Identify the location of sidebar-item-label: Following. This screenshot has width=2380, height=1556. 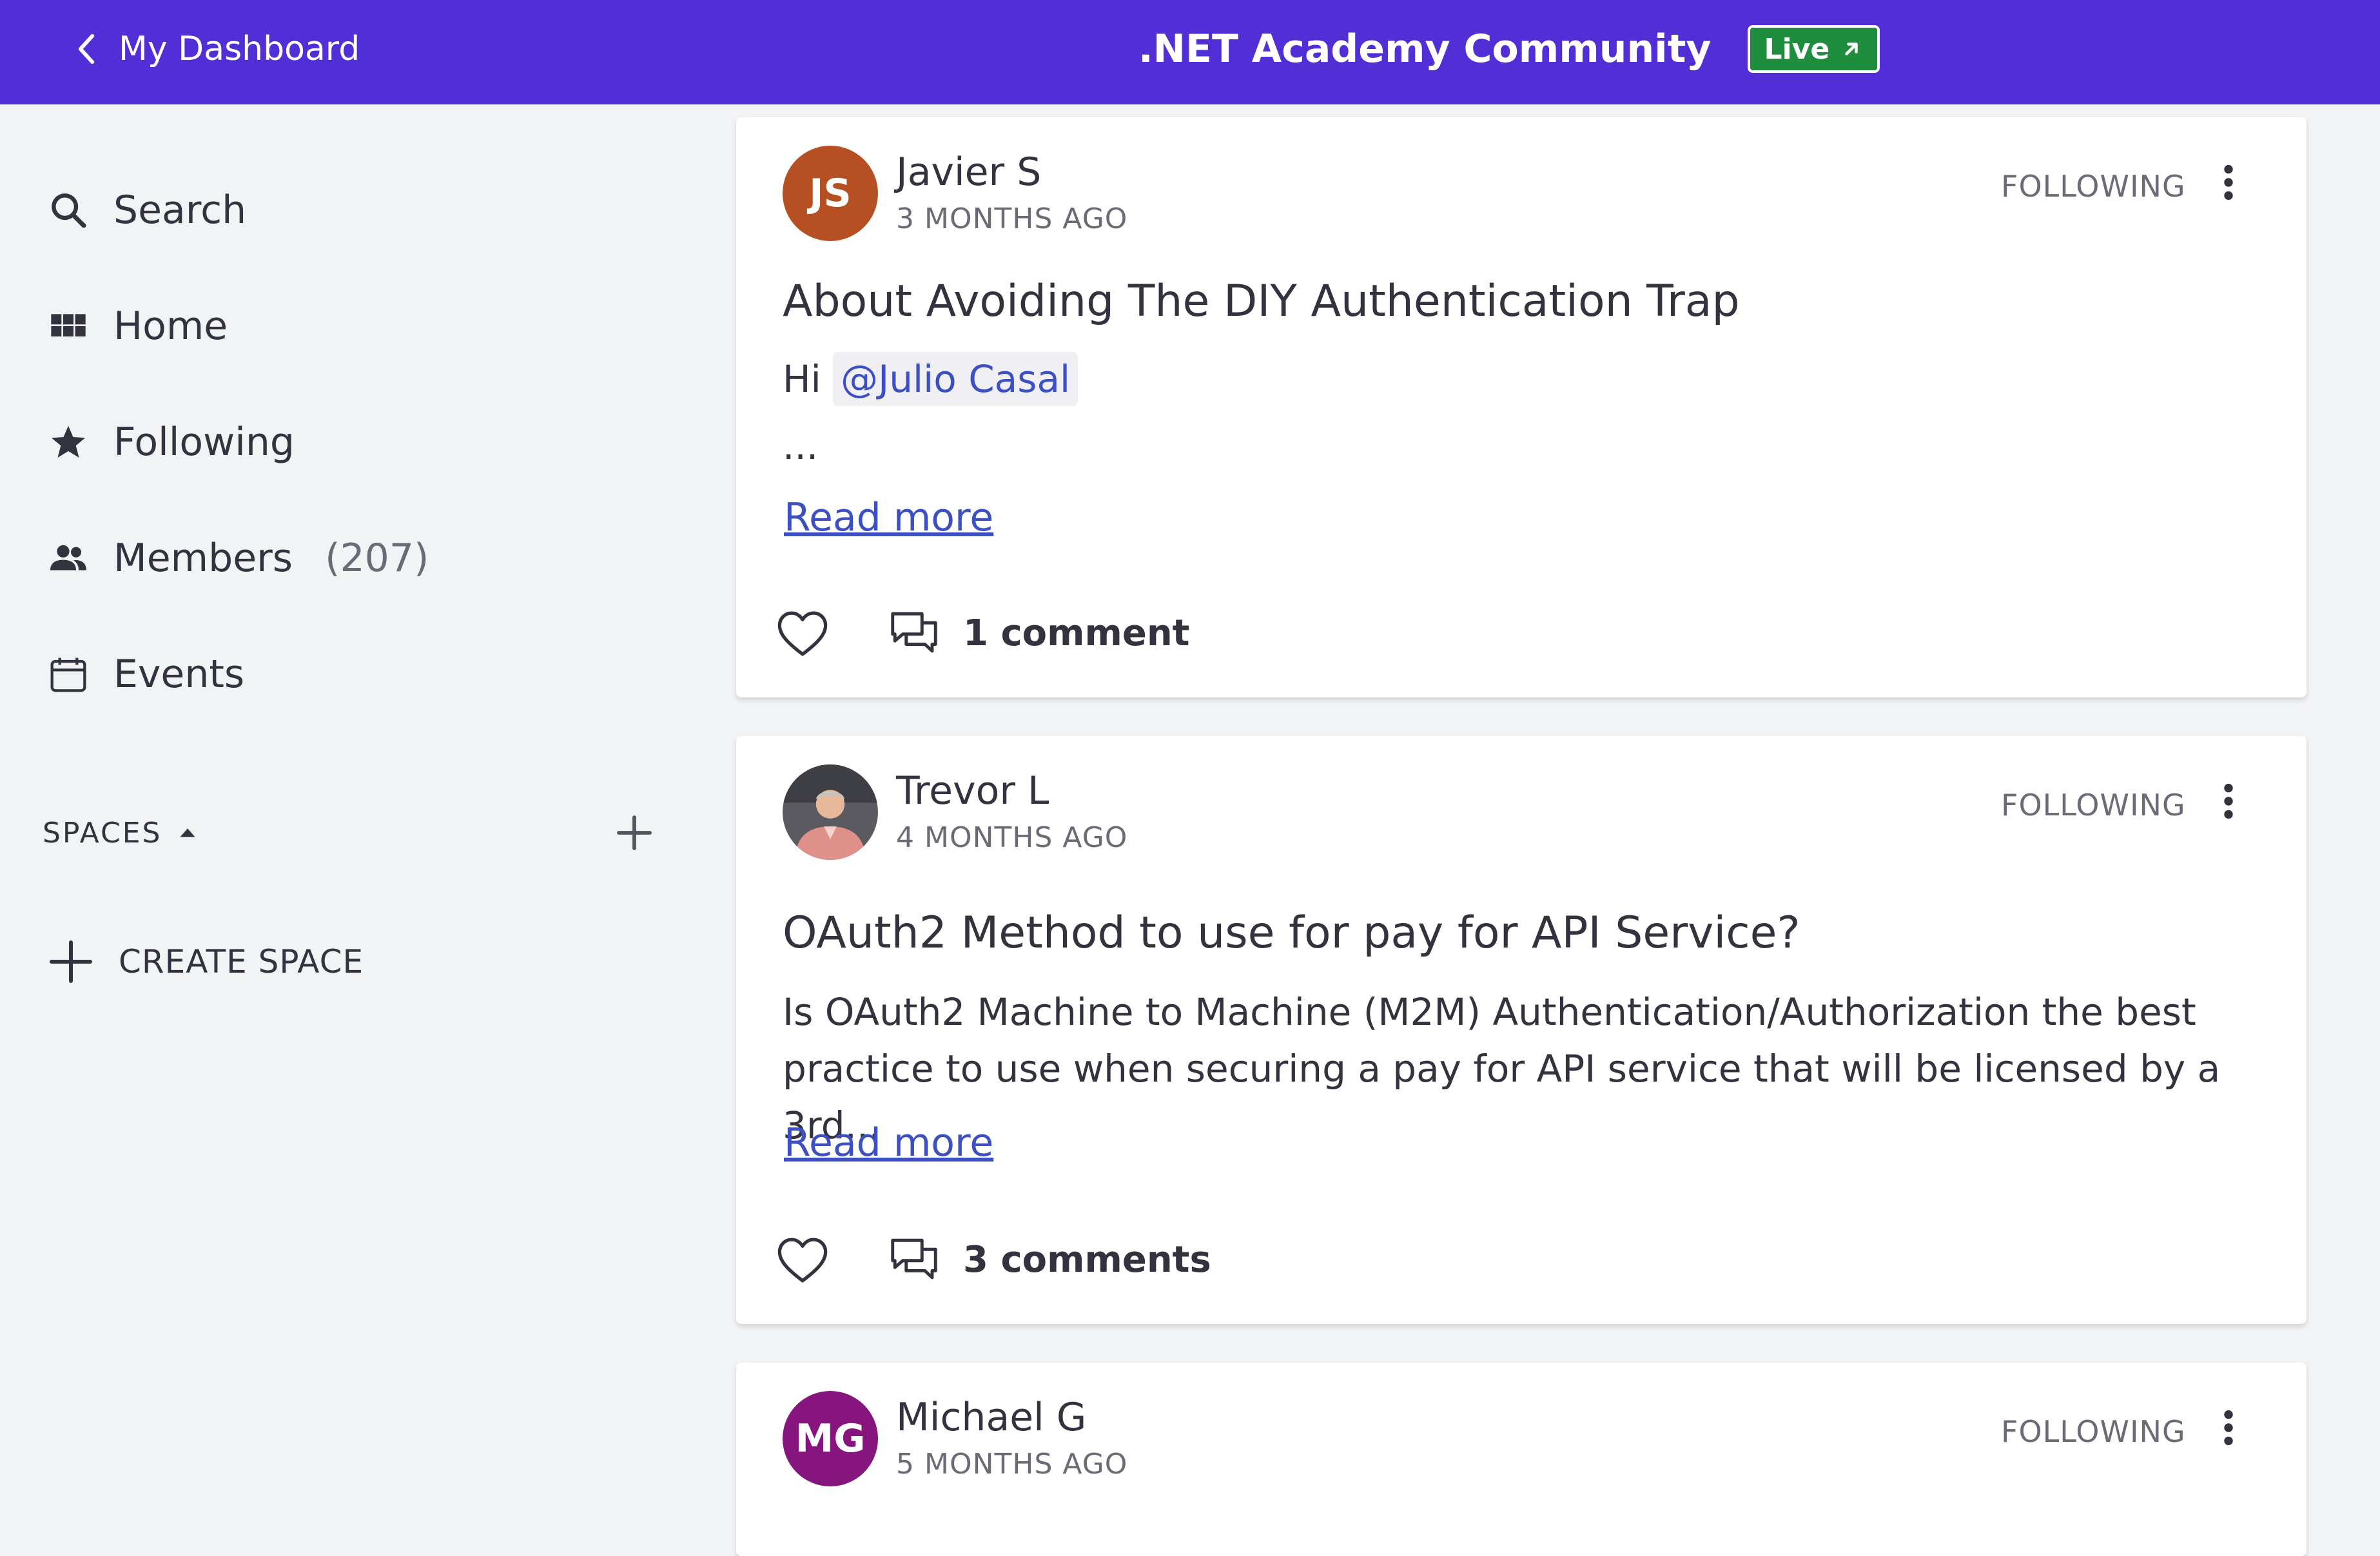
(204, 442).